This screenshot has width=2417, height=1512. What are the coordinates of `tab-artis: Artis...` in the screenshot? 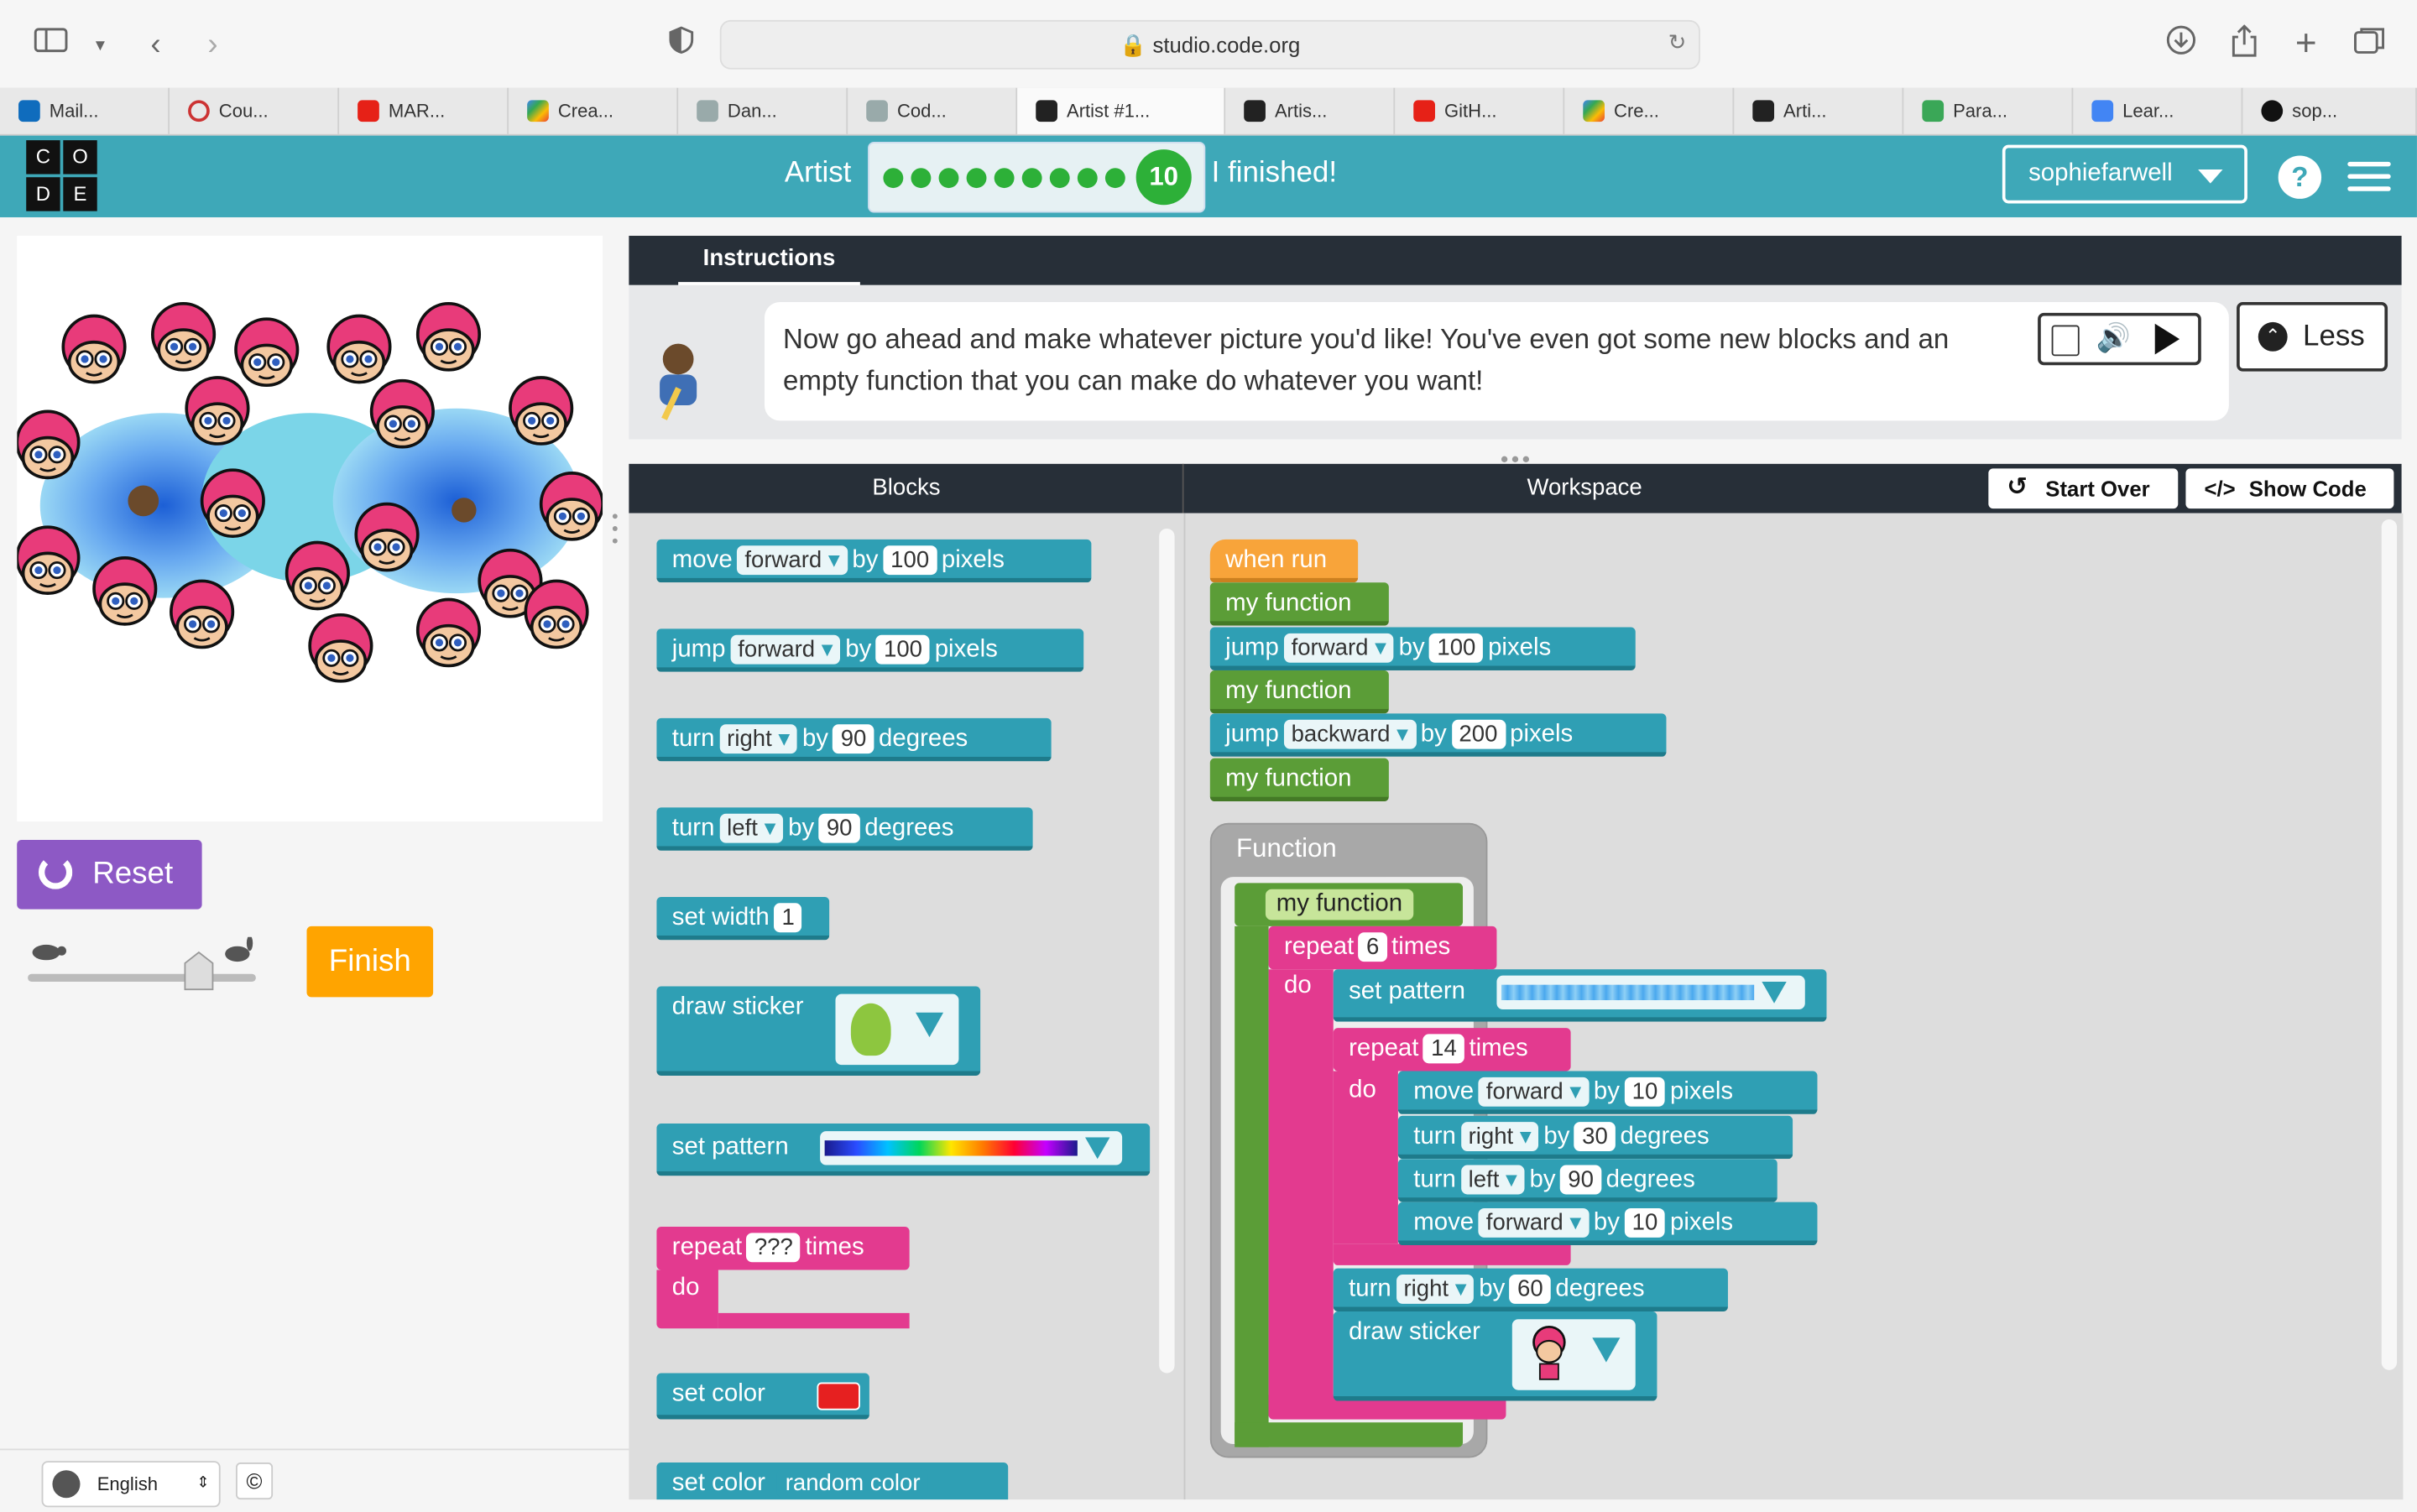 It's located at (1310, 110).